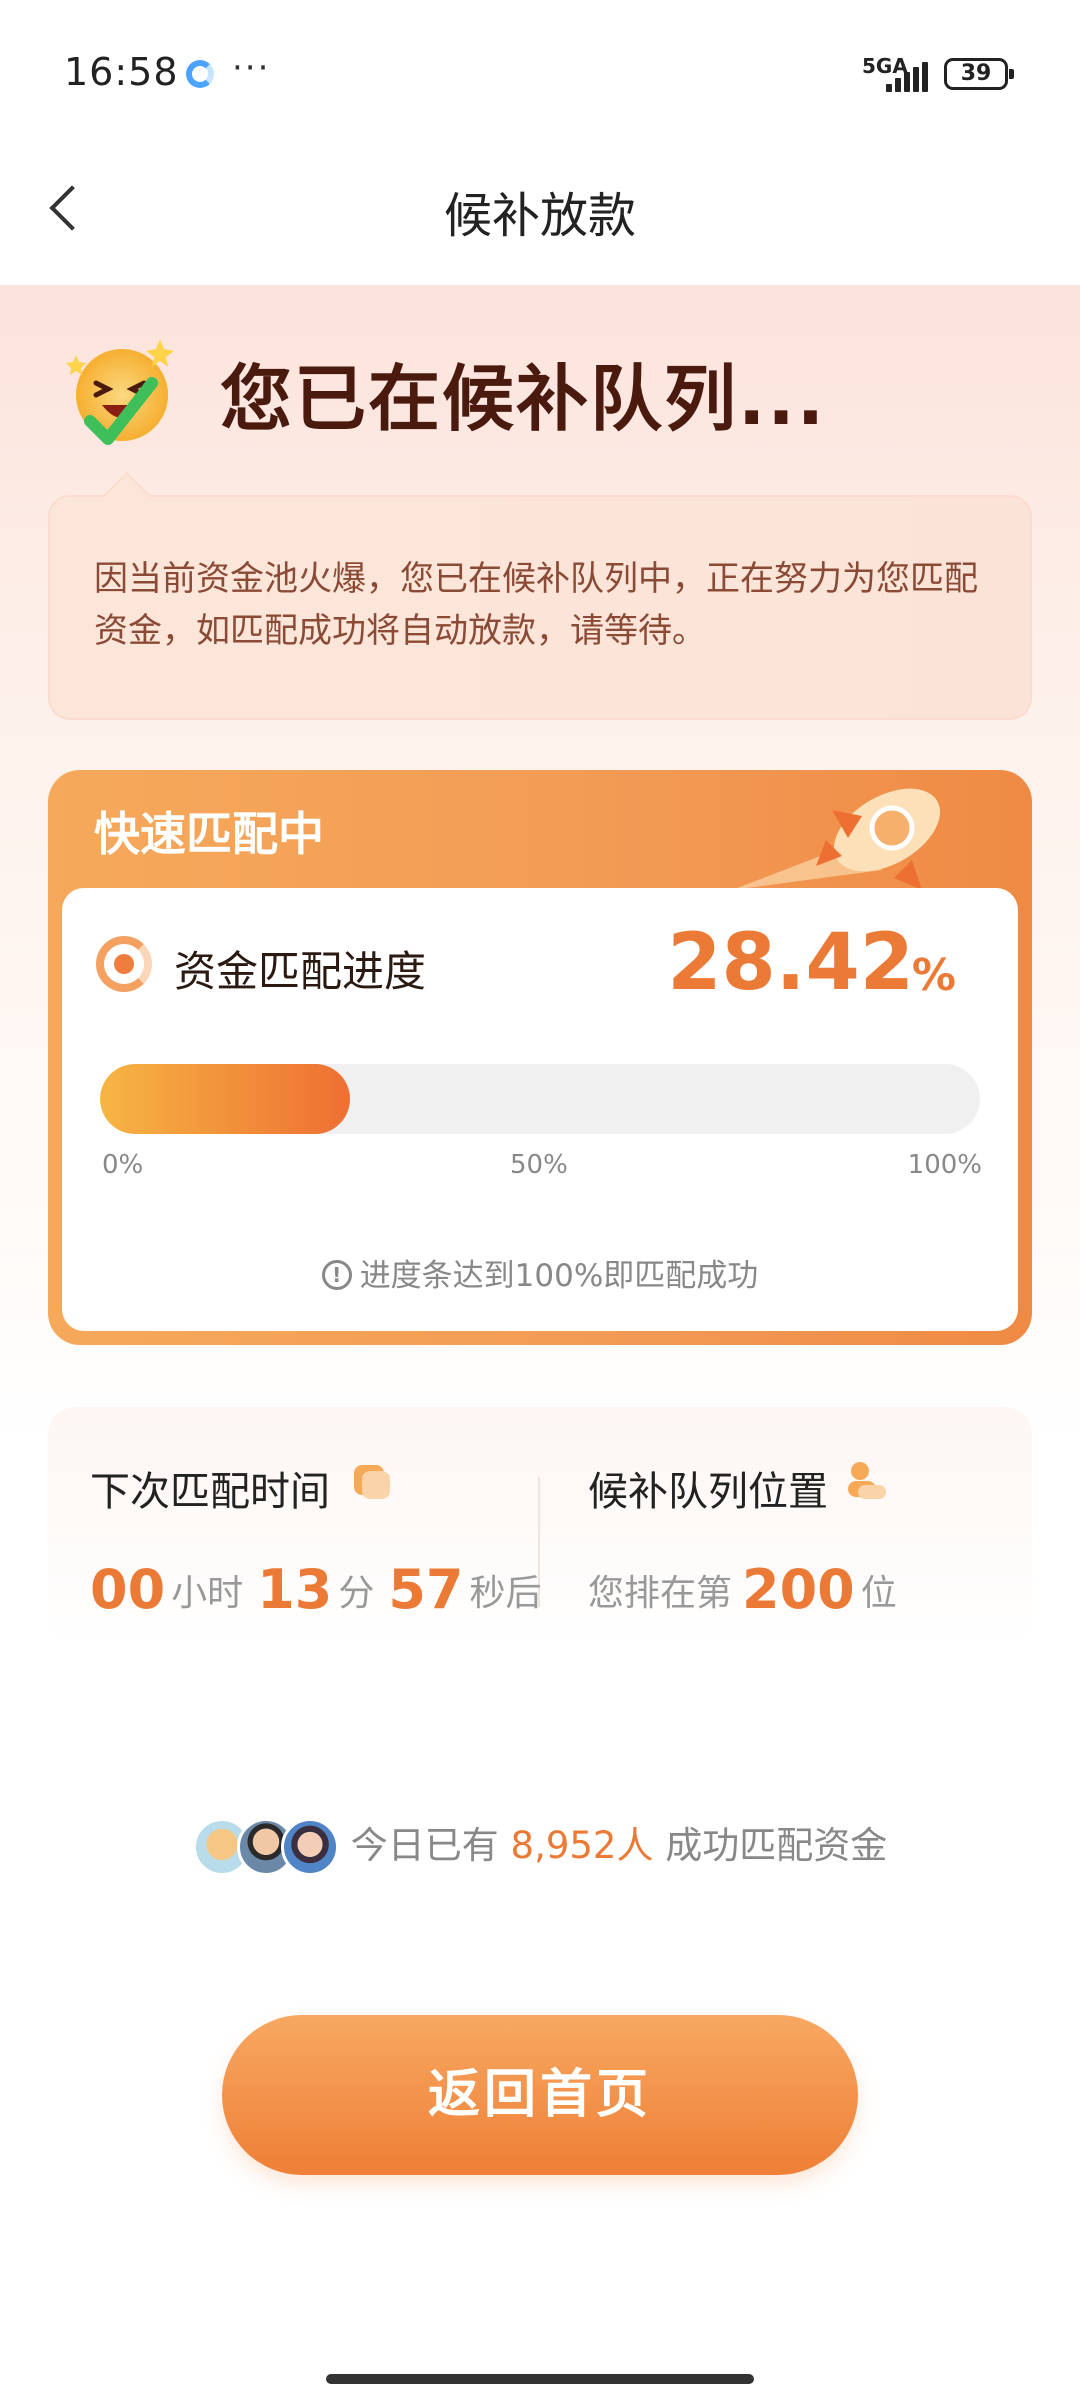  What do you see at coordinates (124, 964) in the screenshot?
I see `coin-icon` at bounding box center [124, 964].